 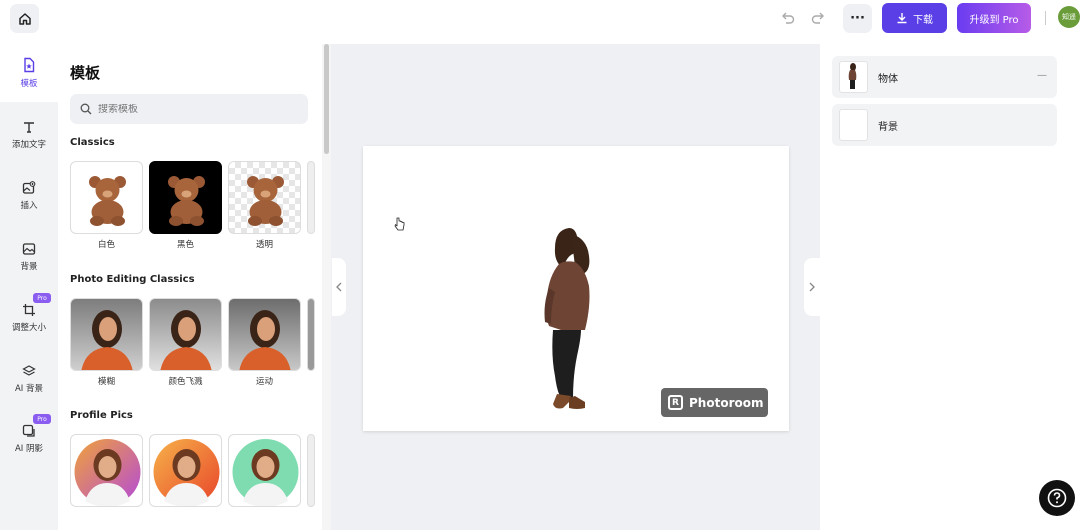 What do you see at coordinates (193, 109) in the screenshot?
I see `search-input` at bounding box center [193, 109].